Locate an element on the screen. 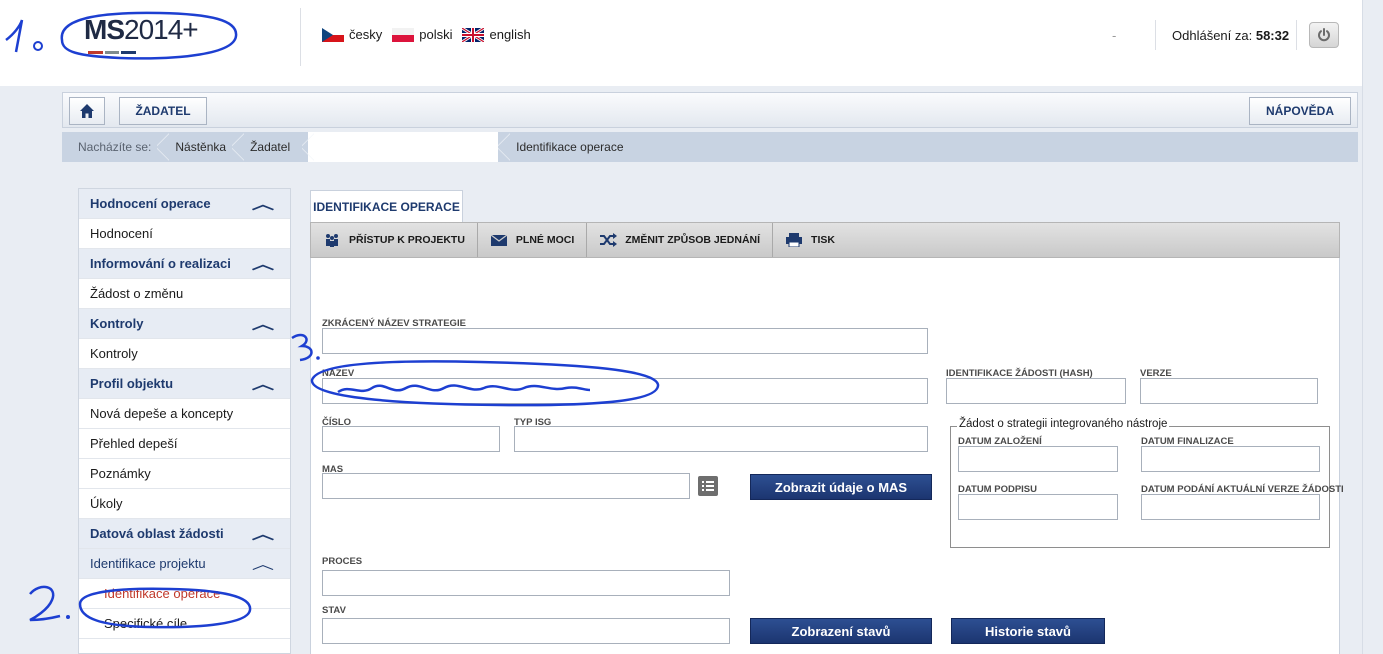  people-icon is located at coordinates (332, 240).